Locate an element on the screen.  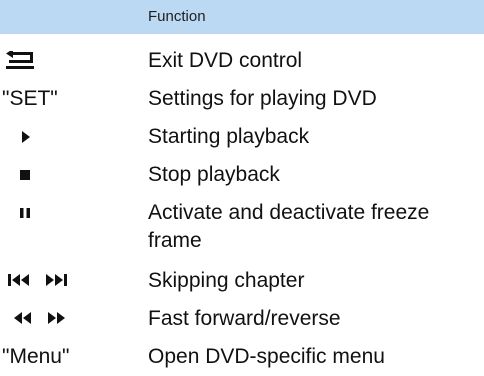
row-function: Open DVD-specific menu is located at coordinates (266, 356).